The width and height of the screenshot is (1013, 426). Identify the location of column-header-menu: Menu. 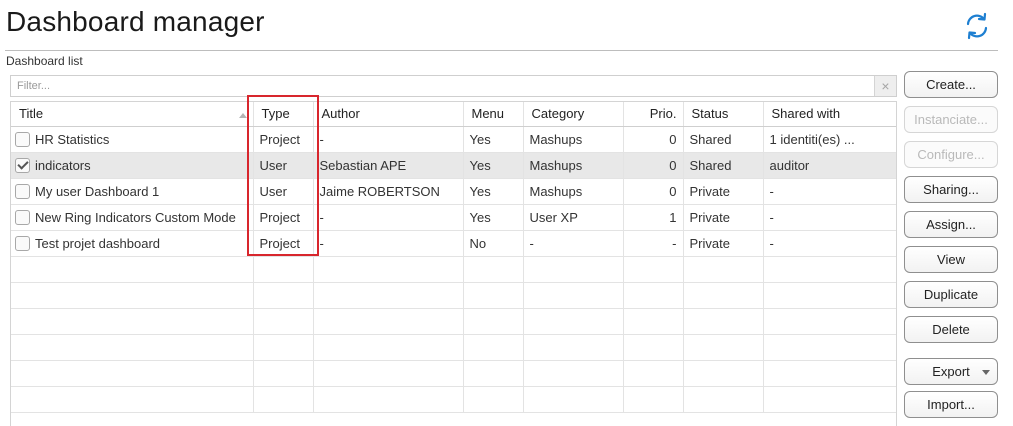
(493, 114).